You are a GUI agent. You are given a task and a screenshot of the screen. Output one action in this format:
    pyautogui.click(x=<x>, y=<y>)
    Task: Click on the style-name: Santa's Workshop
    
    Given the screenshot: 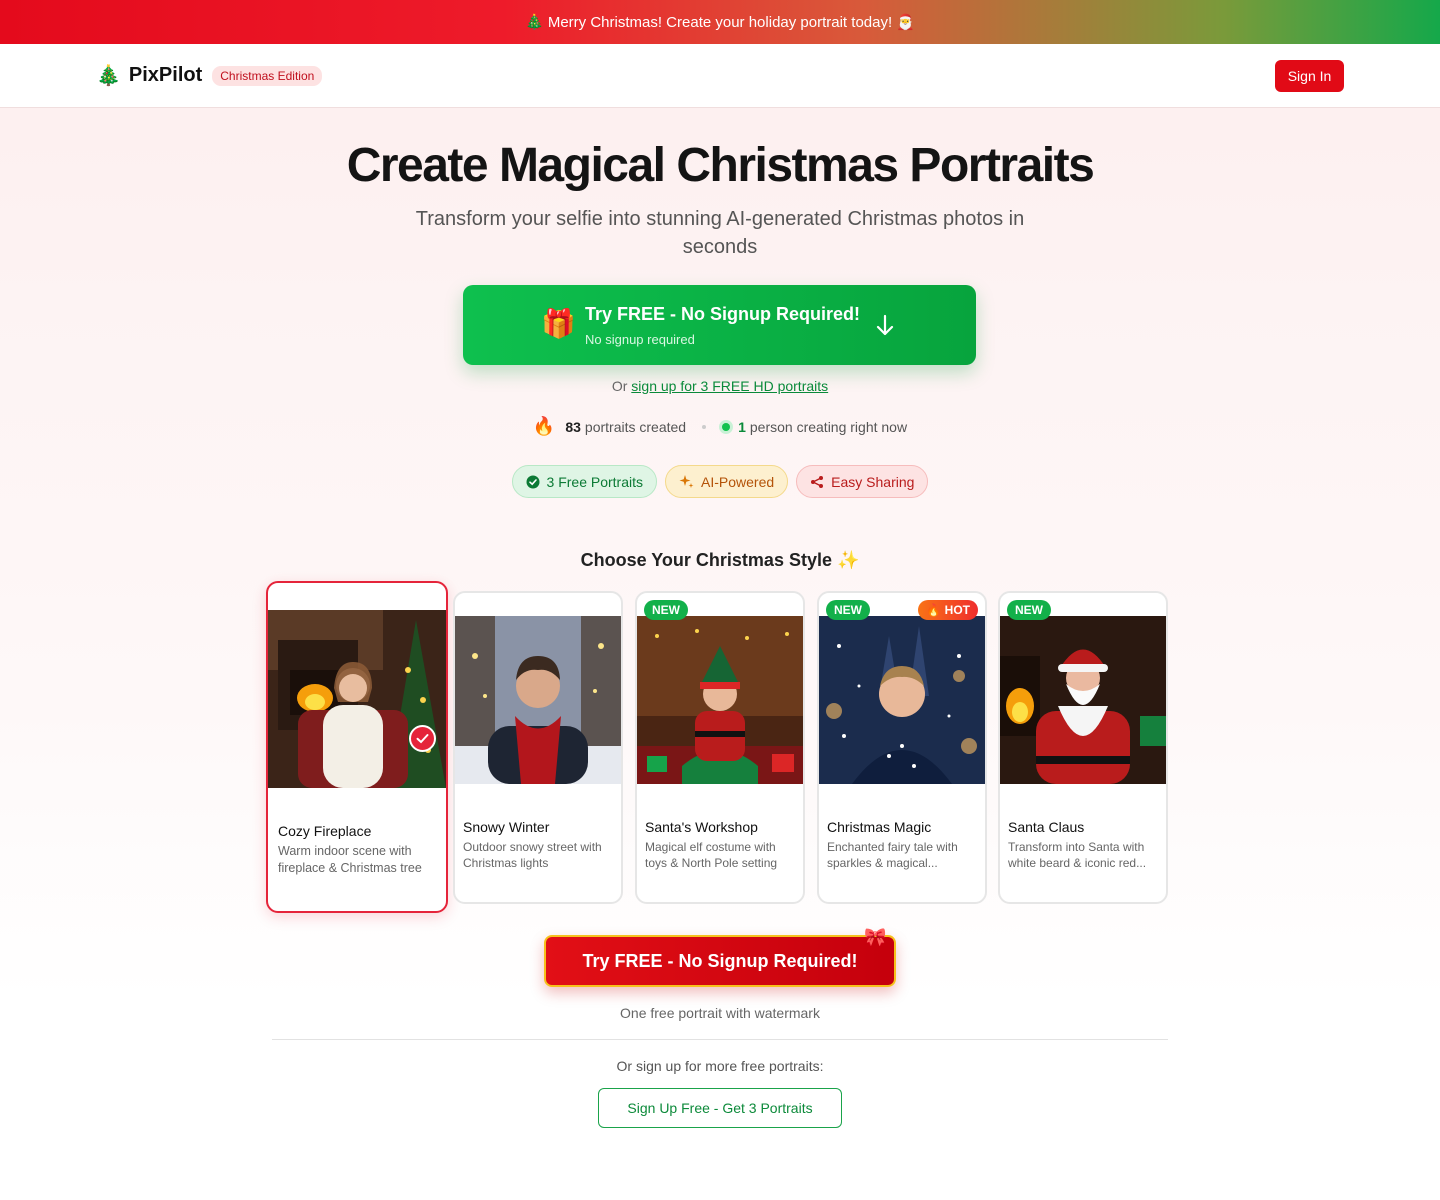 What is the action you would take?
    pyautogui.click(x=701, y=827)
    